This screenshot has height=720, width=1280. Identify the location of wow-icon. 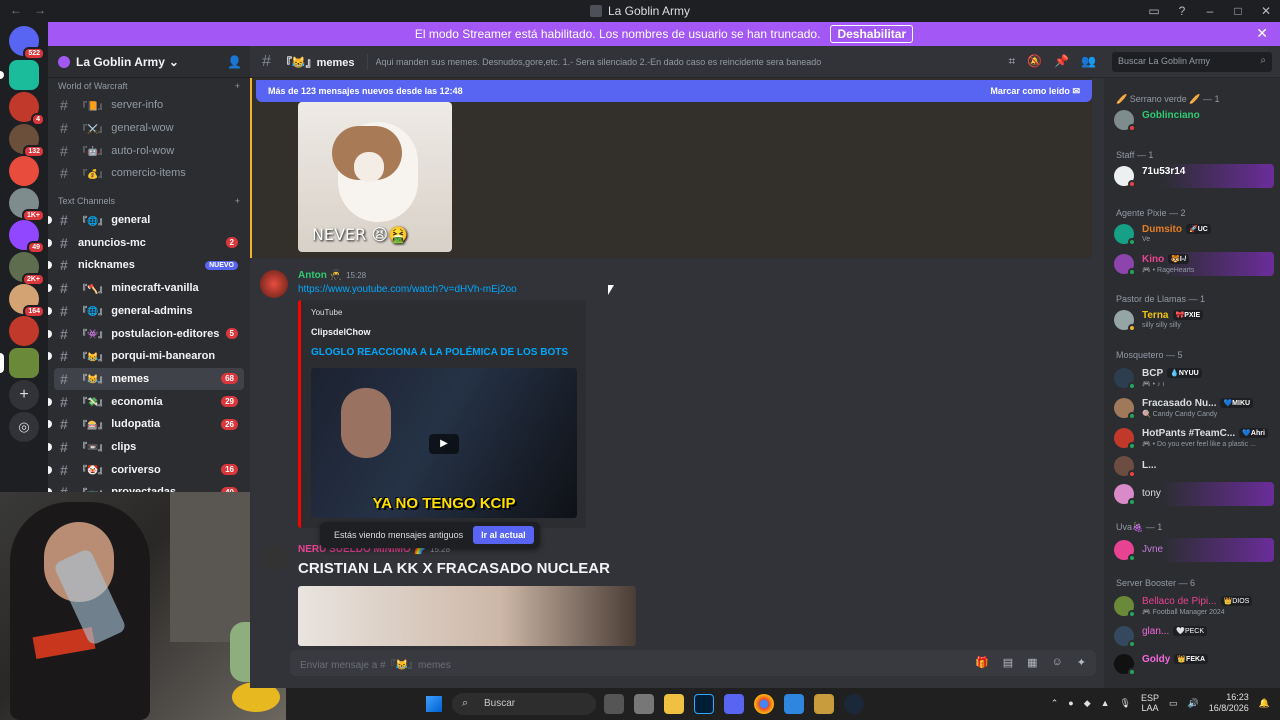
(824, 704).